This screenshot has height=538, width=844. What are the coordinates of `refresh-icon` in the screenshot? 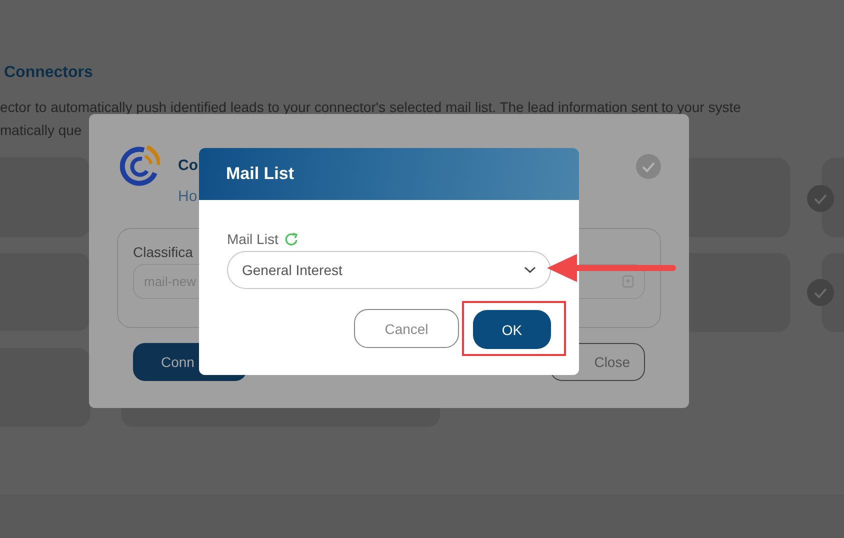 It's located at (292, 239).